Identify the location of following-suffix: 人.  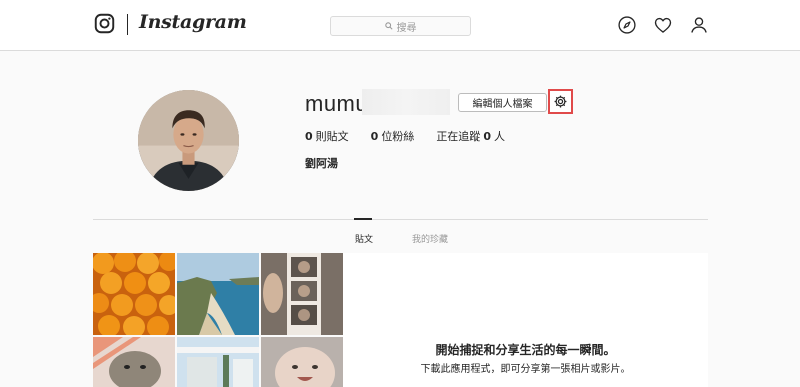
(499, 136).